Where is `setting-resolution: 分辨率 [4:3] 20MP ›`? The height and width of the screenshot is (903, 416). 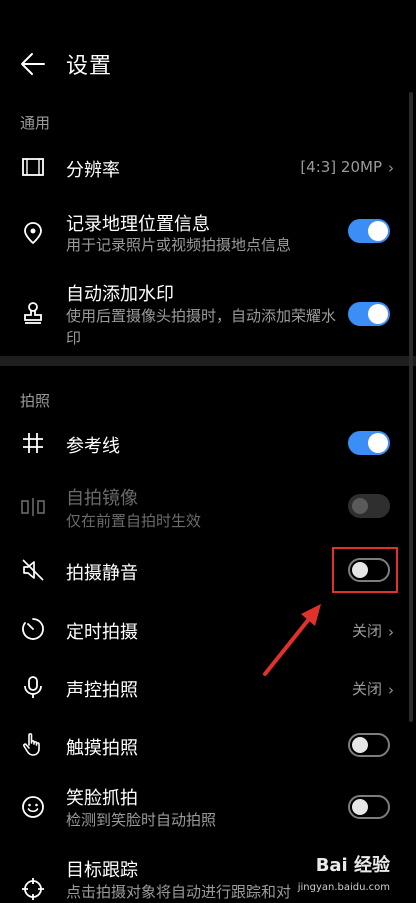 setting-resolution: 分辨率 [4:3] 20MP › is located at coordinates (208, 167).